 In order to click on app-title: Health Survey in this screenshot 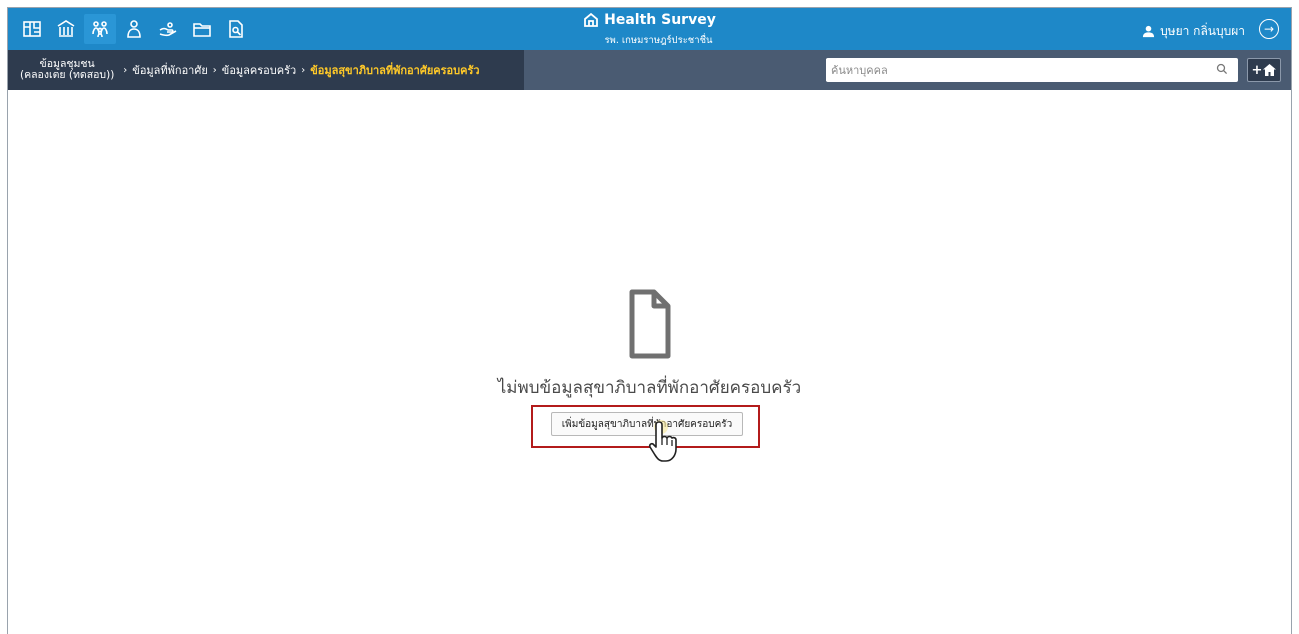, I will do `click(660, 20)`.